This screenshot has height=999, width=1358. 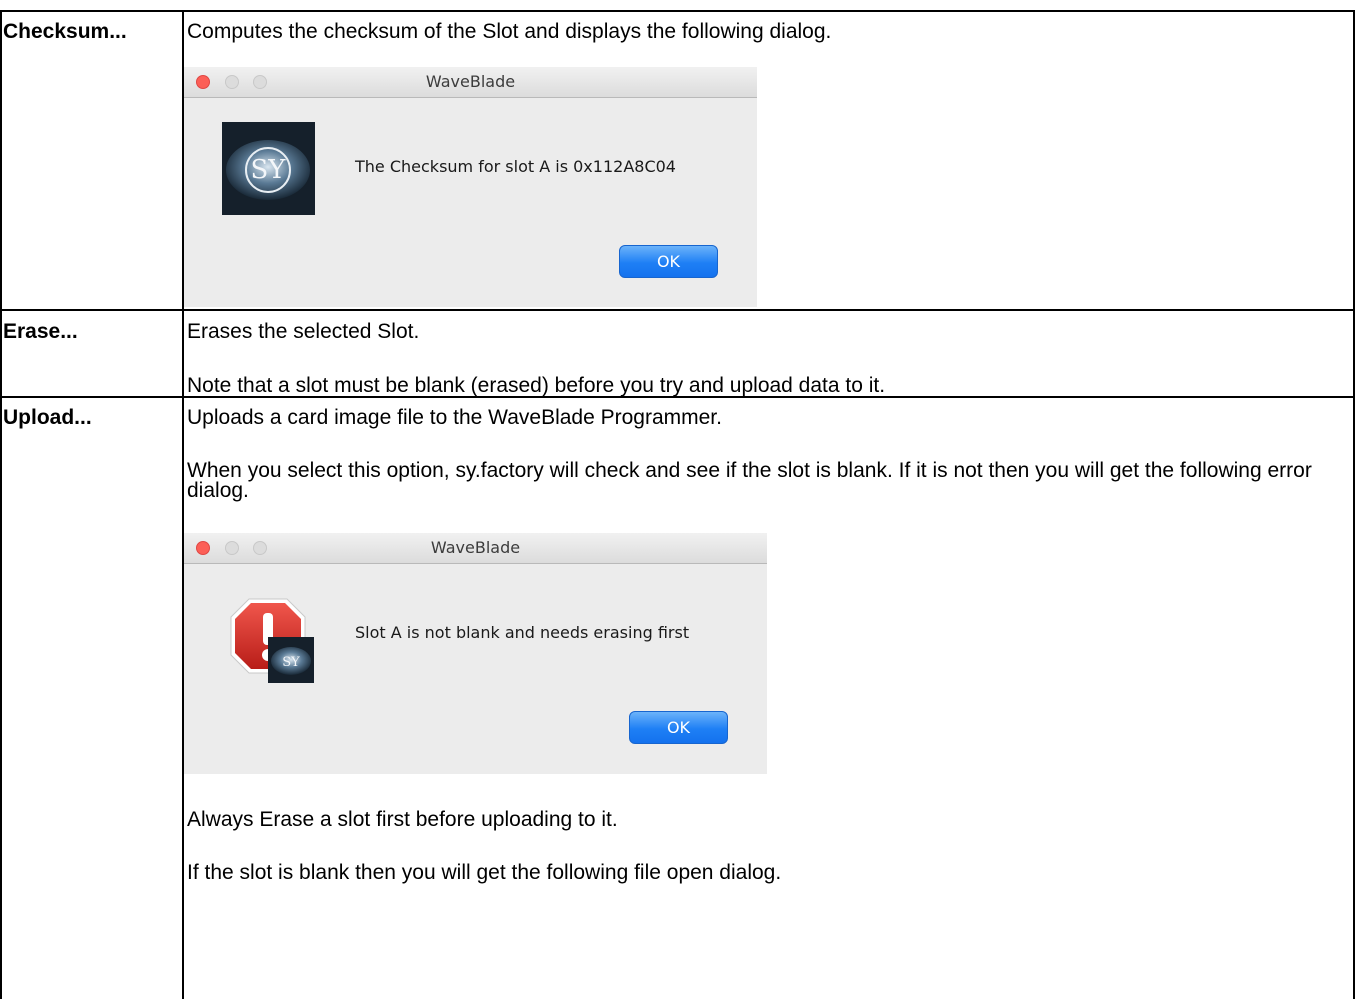 I want to click on table-border-top, so click(x=677, y=11).